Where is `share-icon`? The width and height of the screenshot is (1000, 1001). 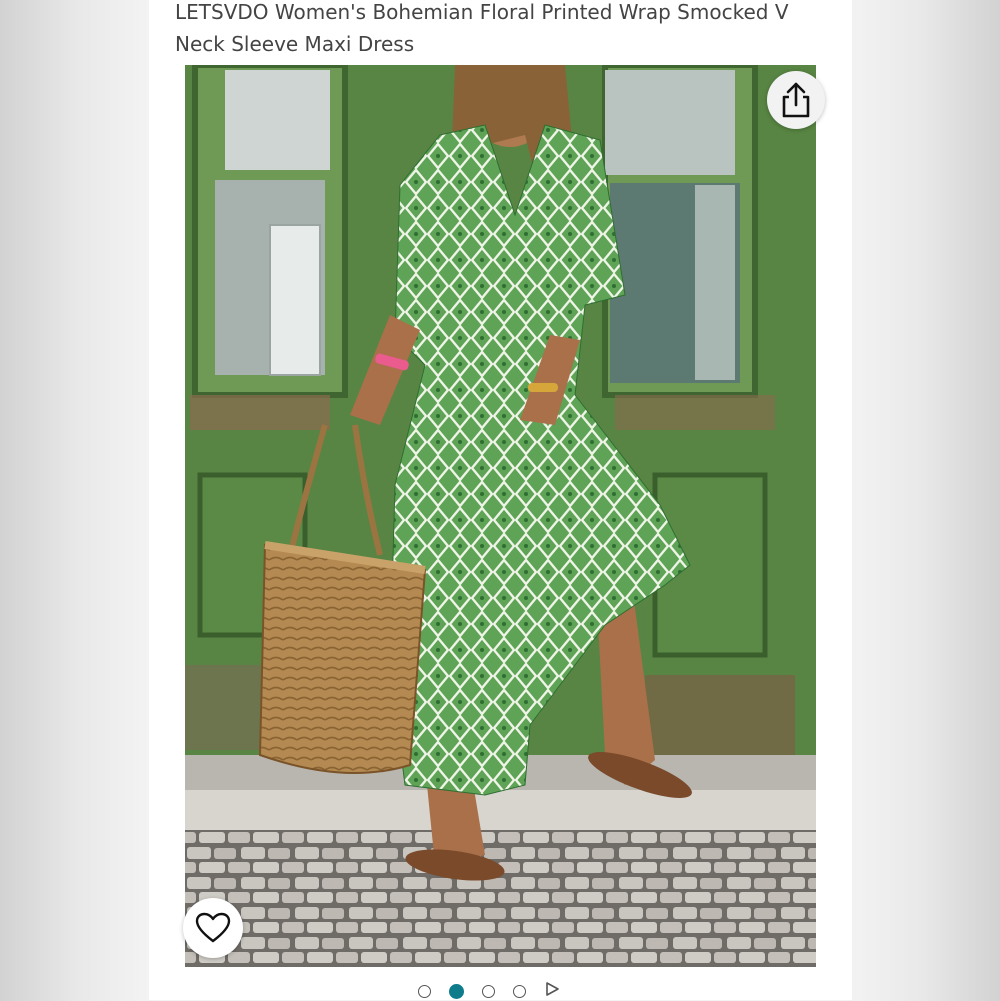
share-icon is located at coordinates (796, 100).